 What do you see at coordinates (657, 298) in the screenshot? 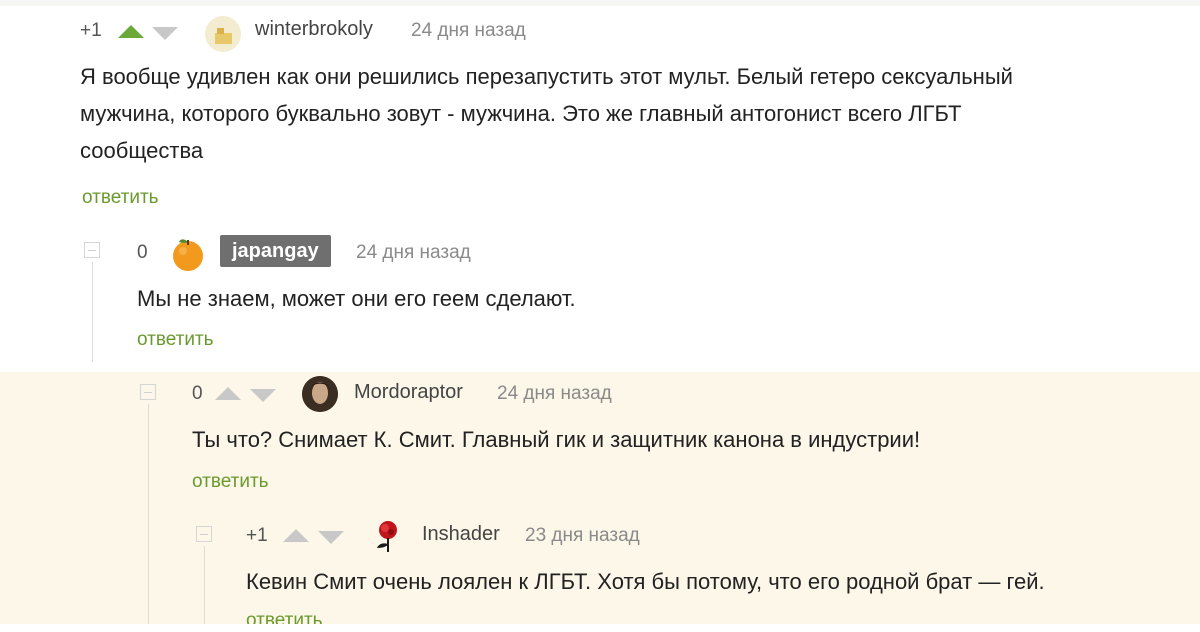
I see `comment-text: Мы не знаем, может они его геем сделают.` at bounding box center [657, 298].